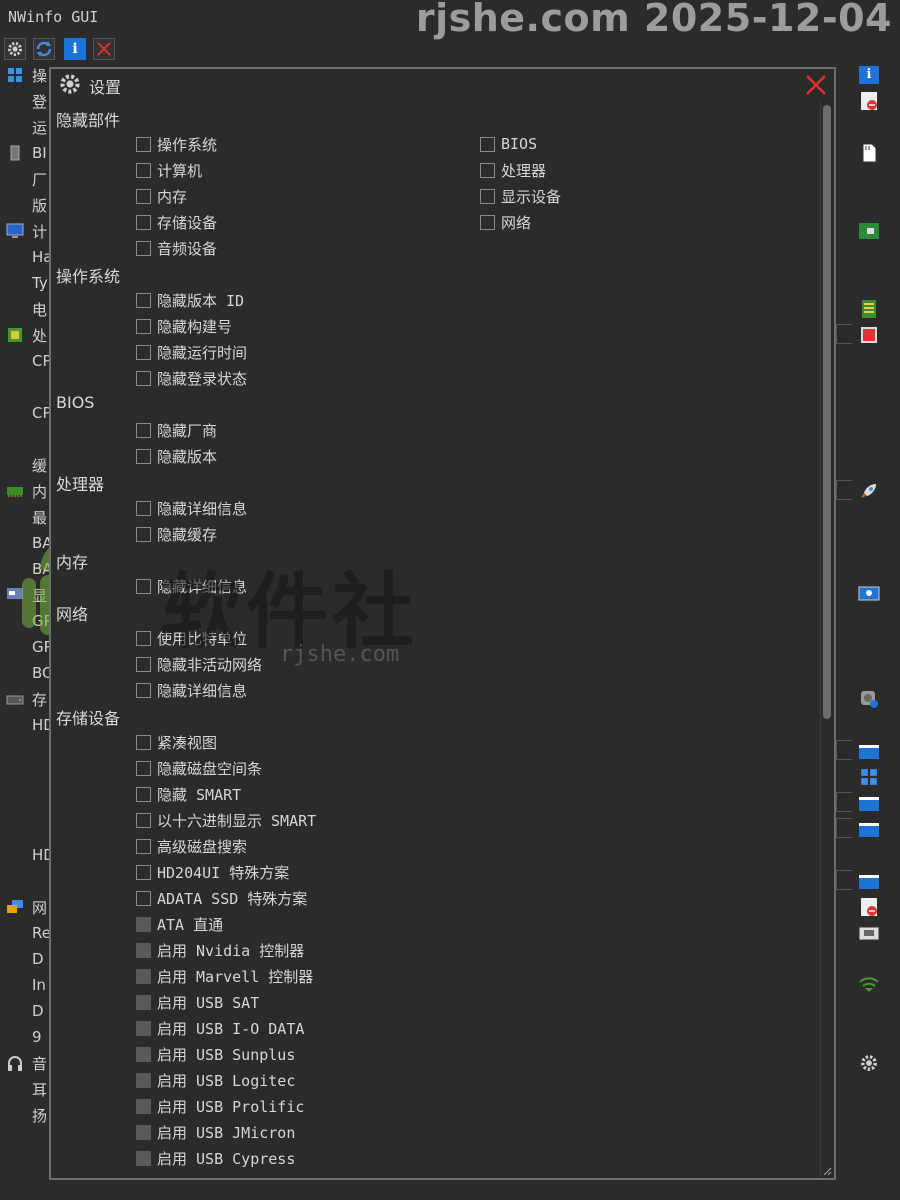 The width and height of the screenshot is (900, 1200). What do you see at coordinates (24, 1037) in the screenshot?
I see `tree-item: 9` at bounding box center [24, 1037].